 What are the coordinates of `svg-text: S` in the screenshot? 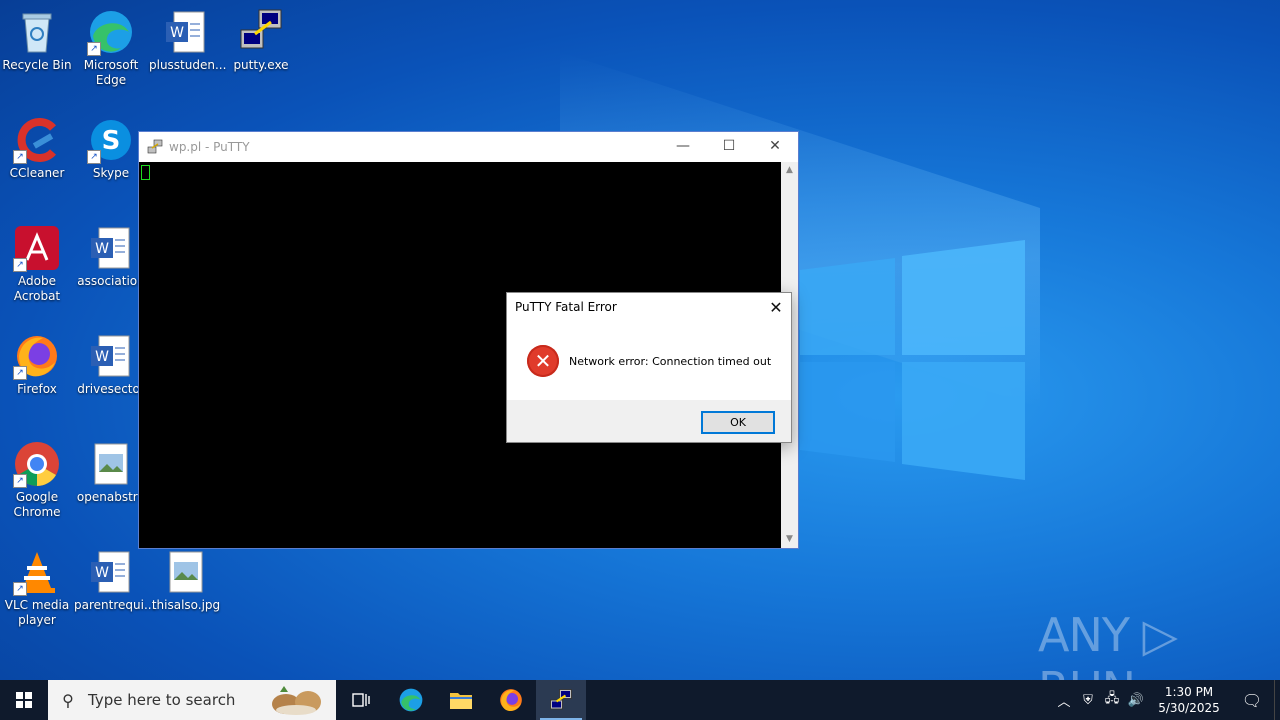 It's located at (111, 141).